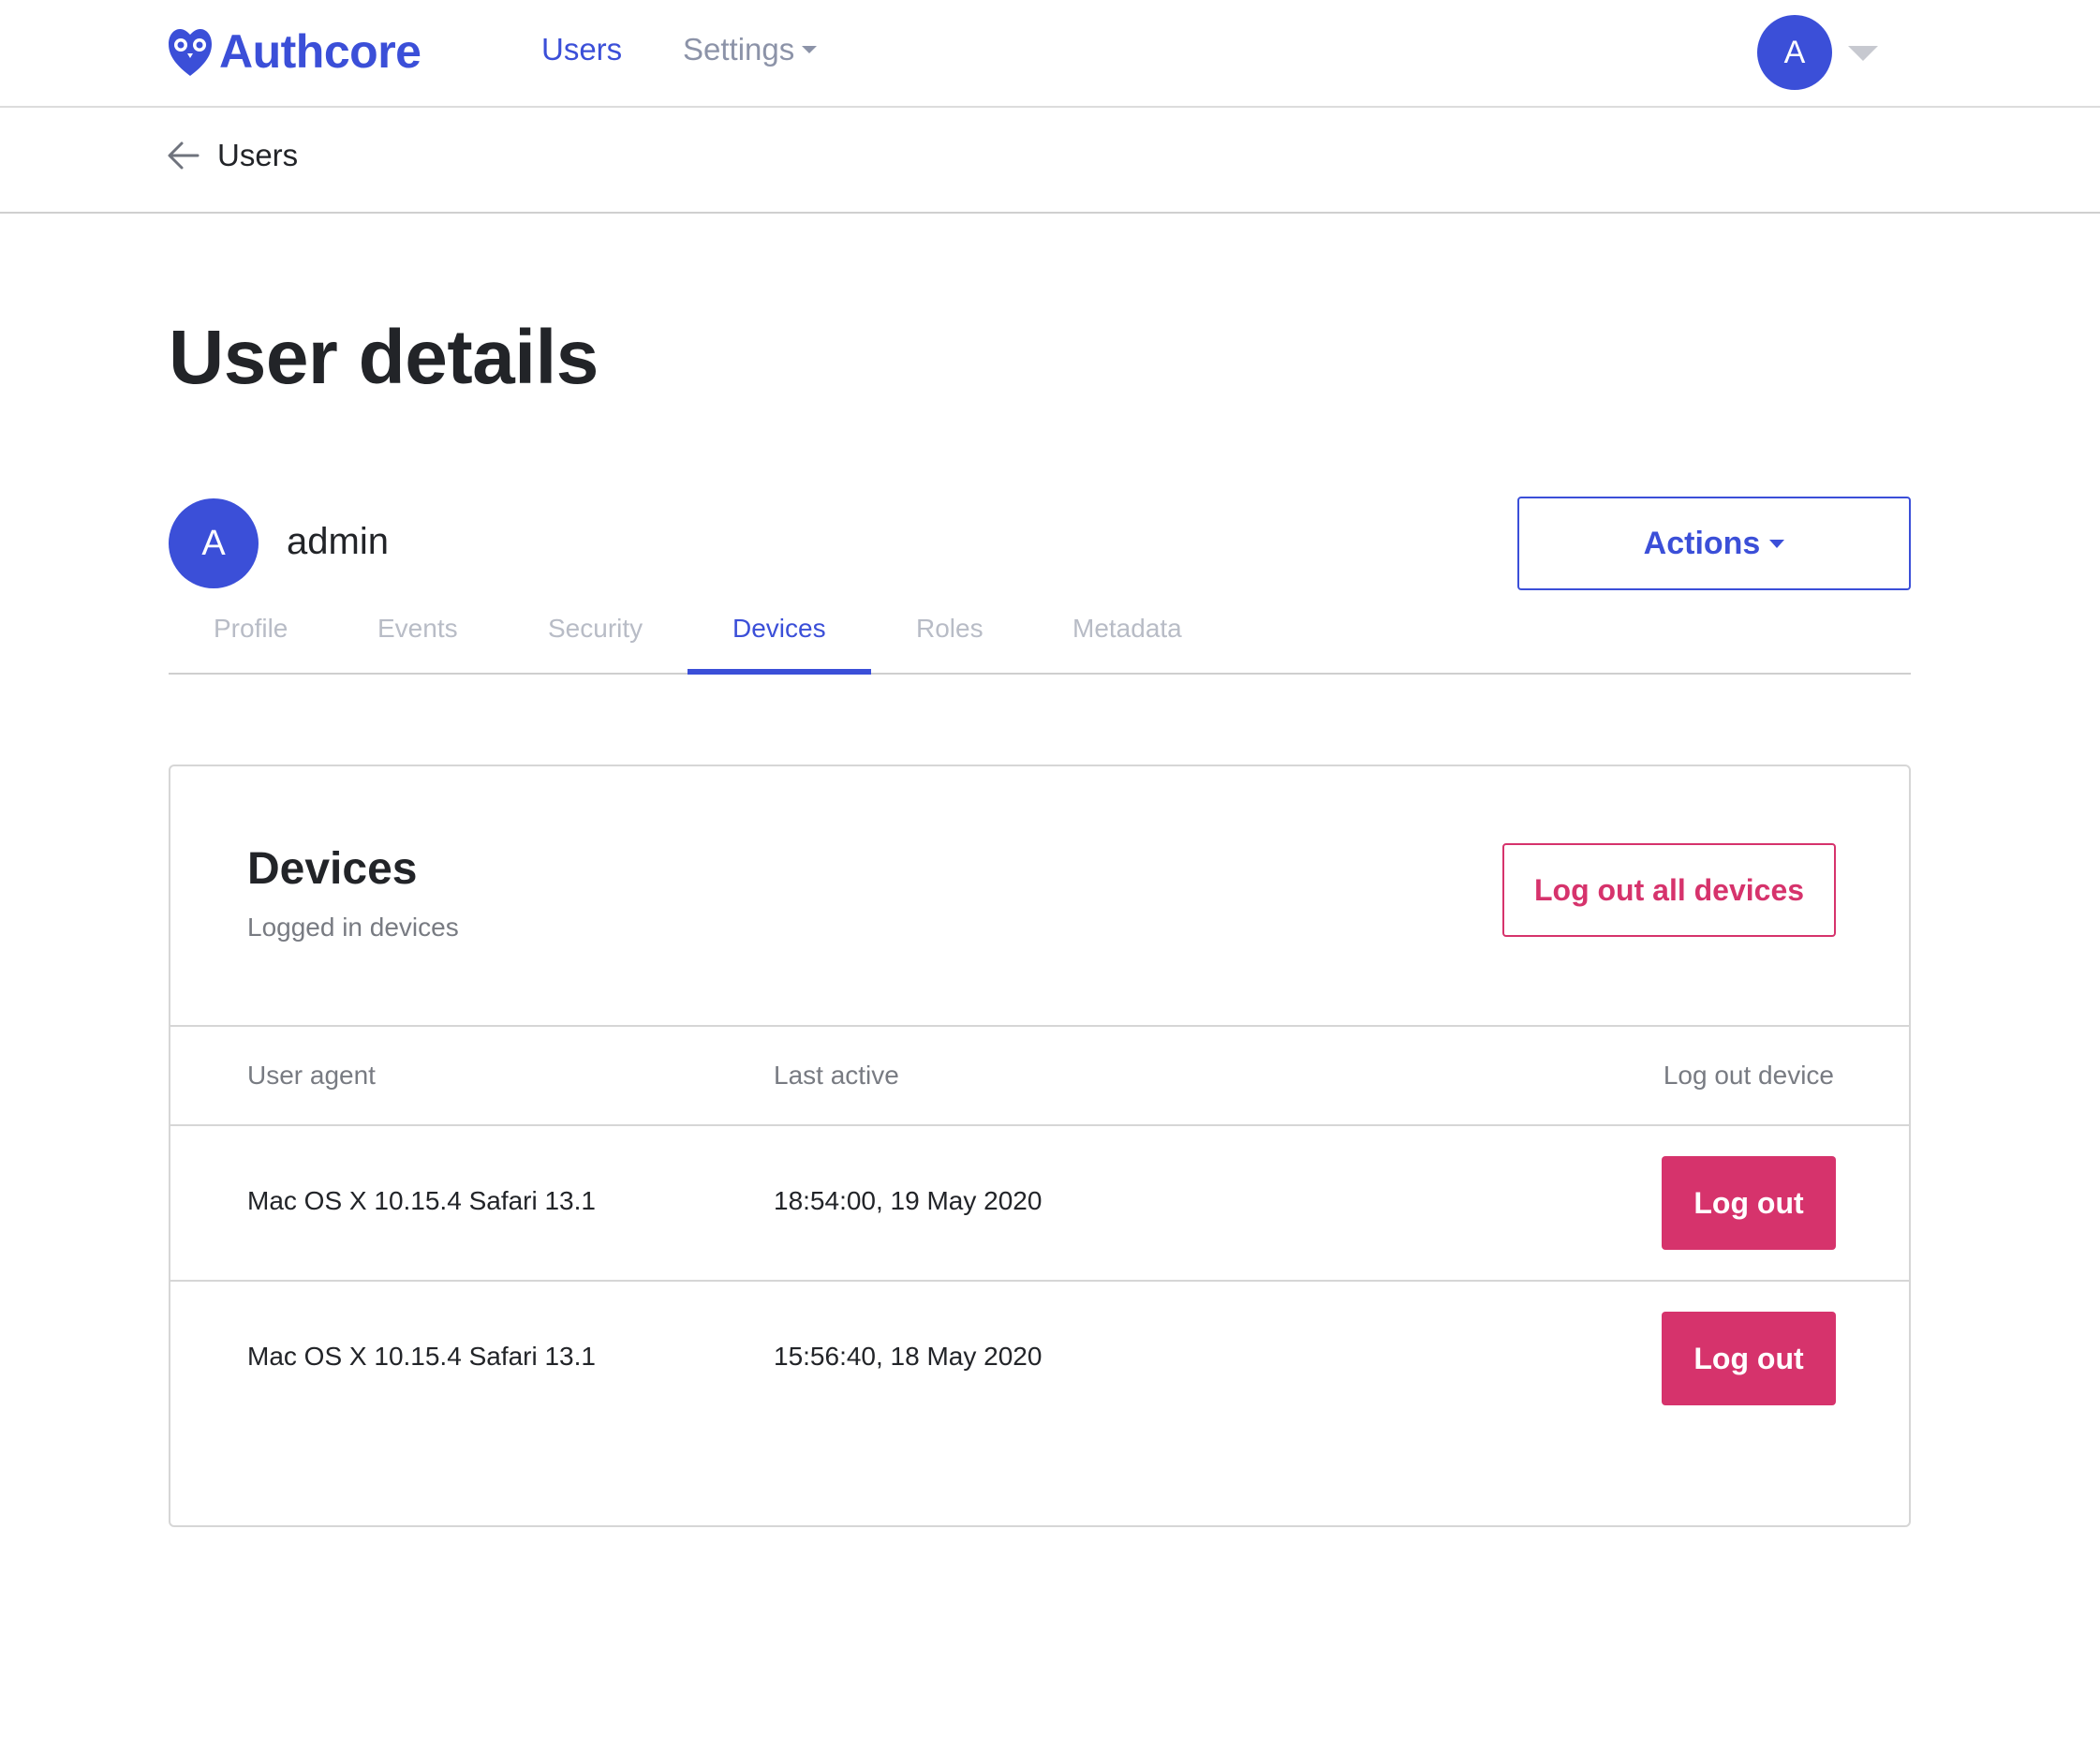  Describe the element at coordinates (779, 629) in the screenshot. I see `tab-devices: Devices` at that location.